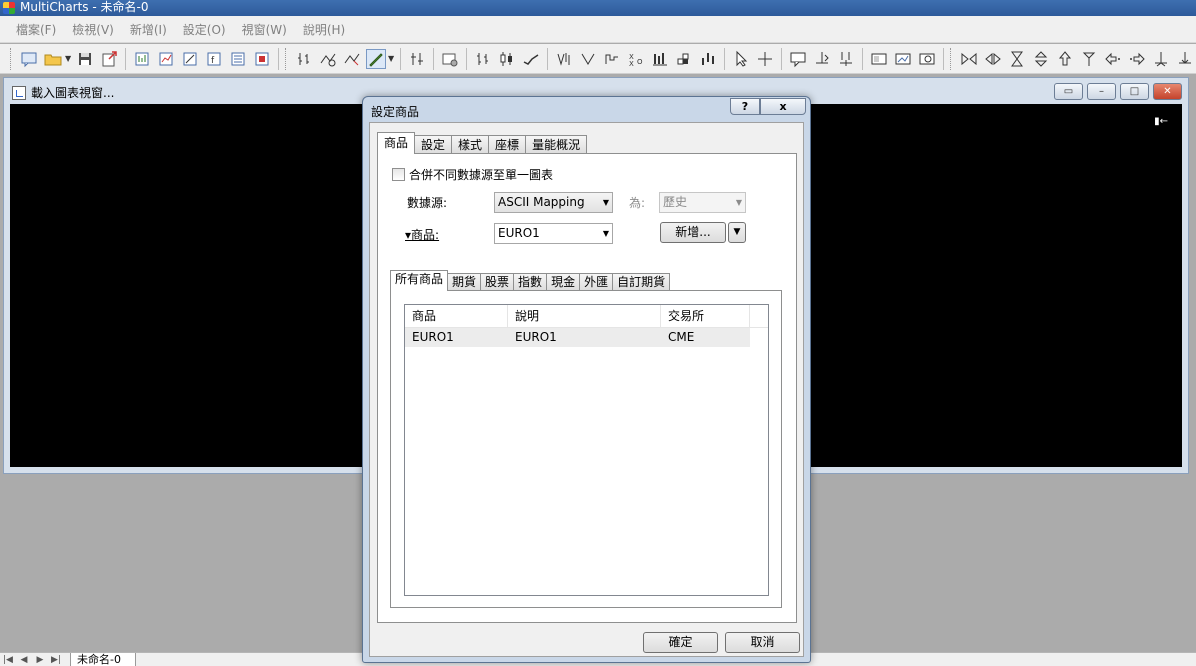 The width and height of the screenshot is (1196, 666). I want to click on save-icon, so click(85, 59).